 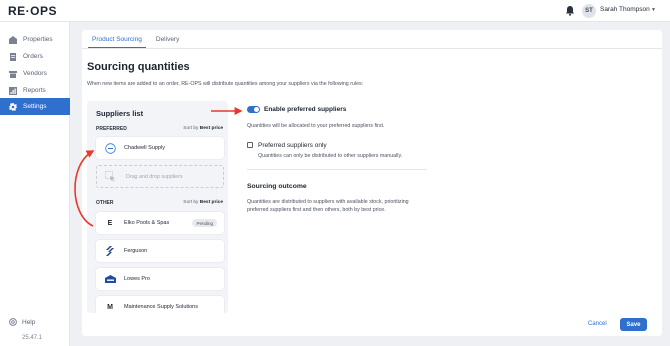 I want to click on sidebar-item-label: Orders, so click(x=33, y=56).